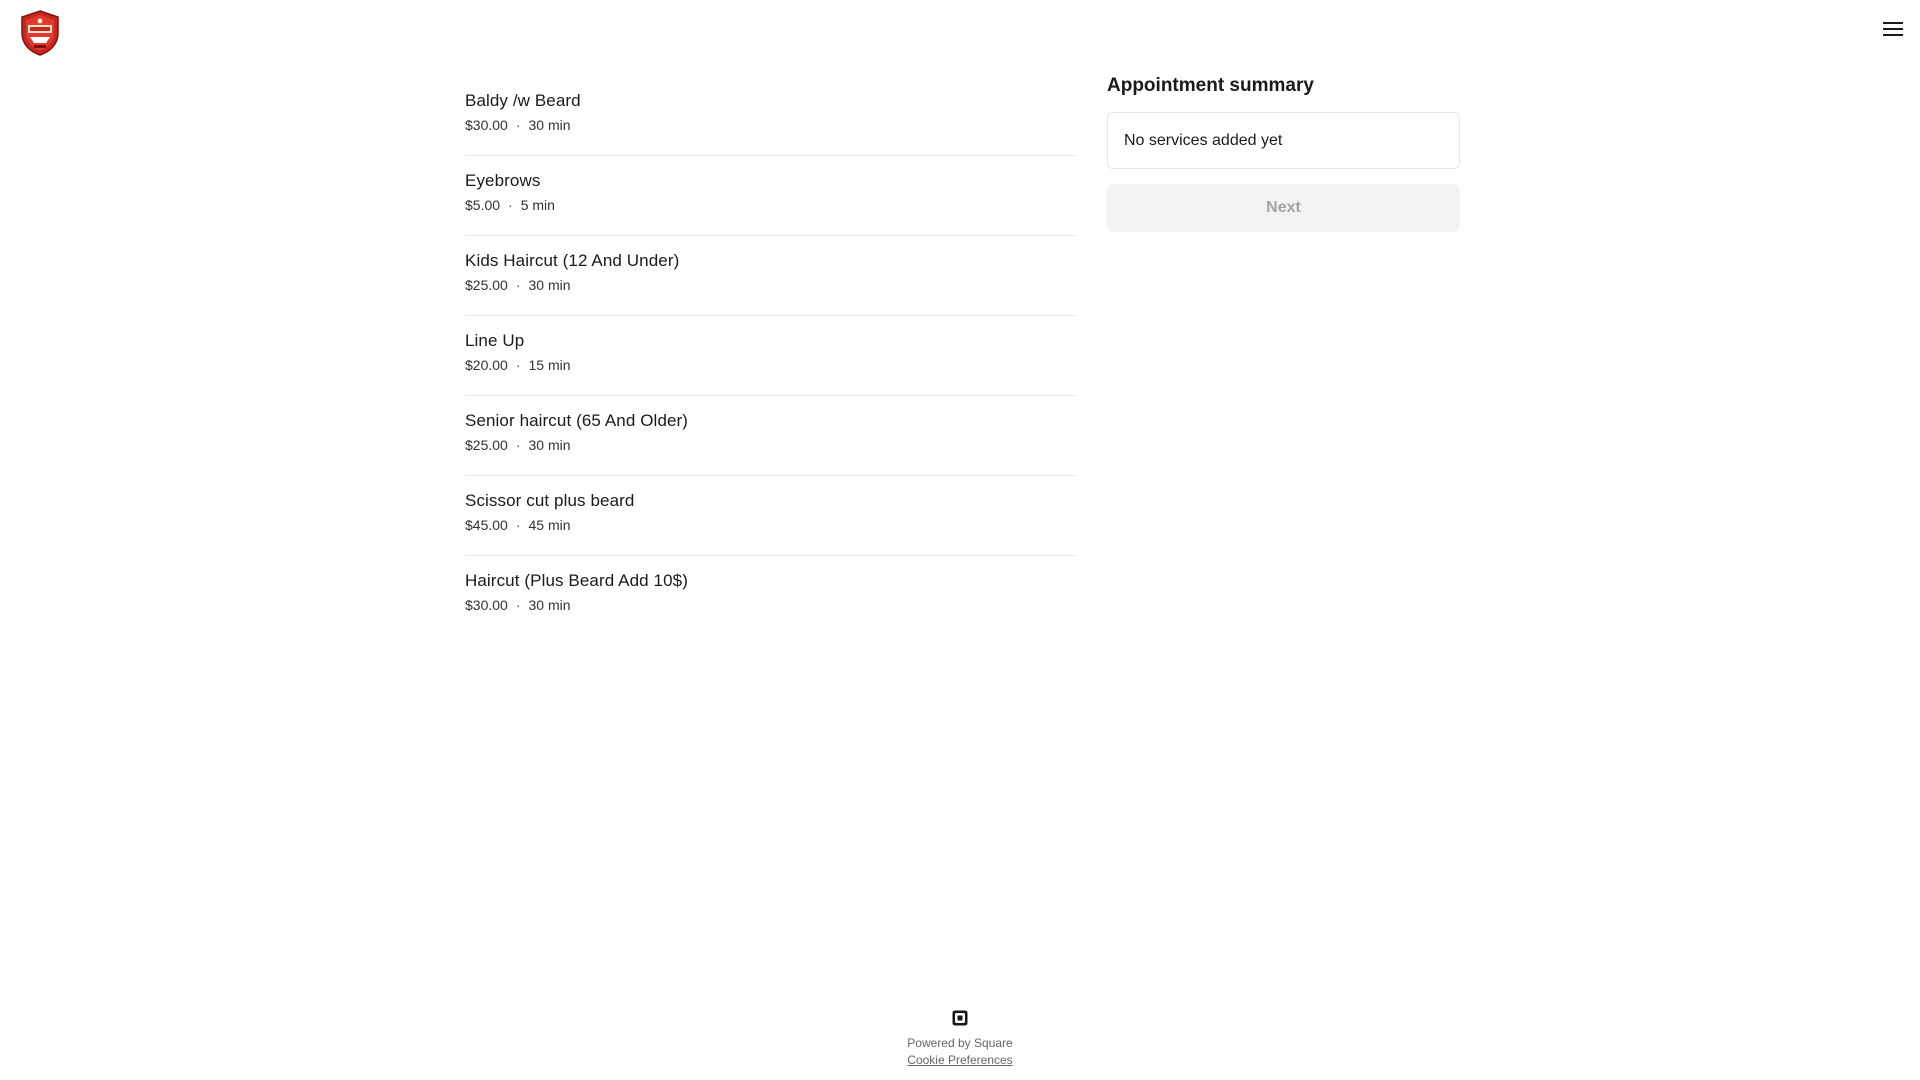 The height and width of the screenshot is (1080, 1920). I want to click on barbershop-crest-logo, so click(40, 33).